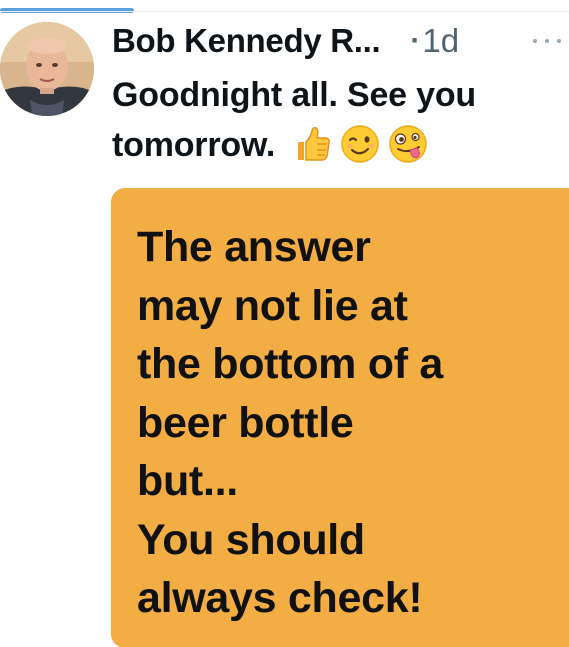 The height and width of the screenshot is (647, 569). Describe the element at coordinates (440, 41) in the screenshot. I see `timestamp: 1d` at that location.